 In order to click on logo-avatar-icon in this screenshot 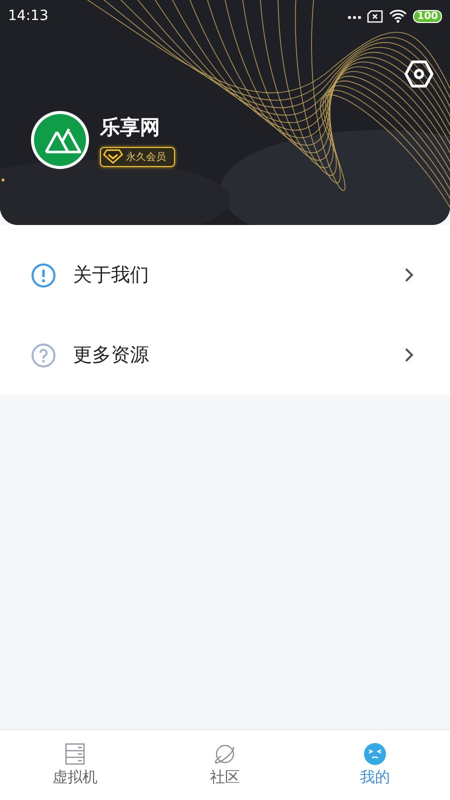, I will do `click(60, 140)`.